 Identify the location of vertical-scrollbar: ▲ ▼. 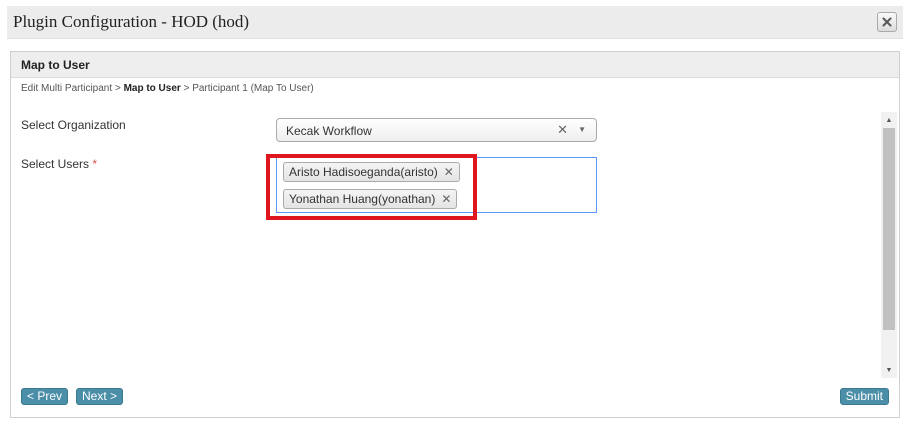
(889, 245).